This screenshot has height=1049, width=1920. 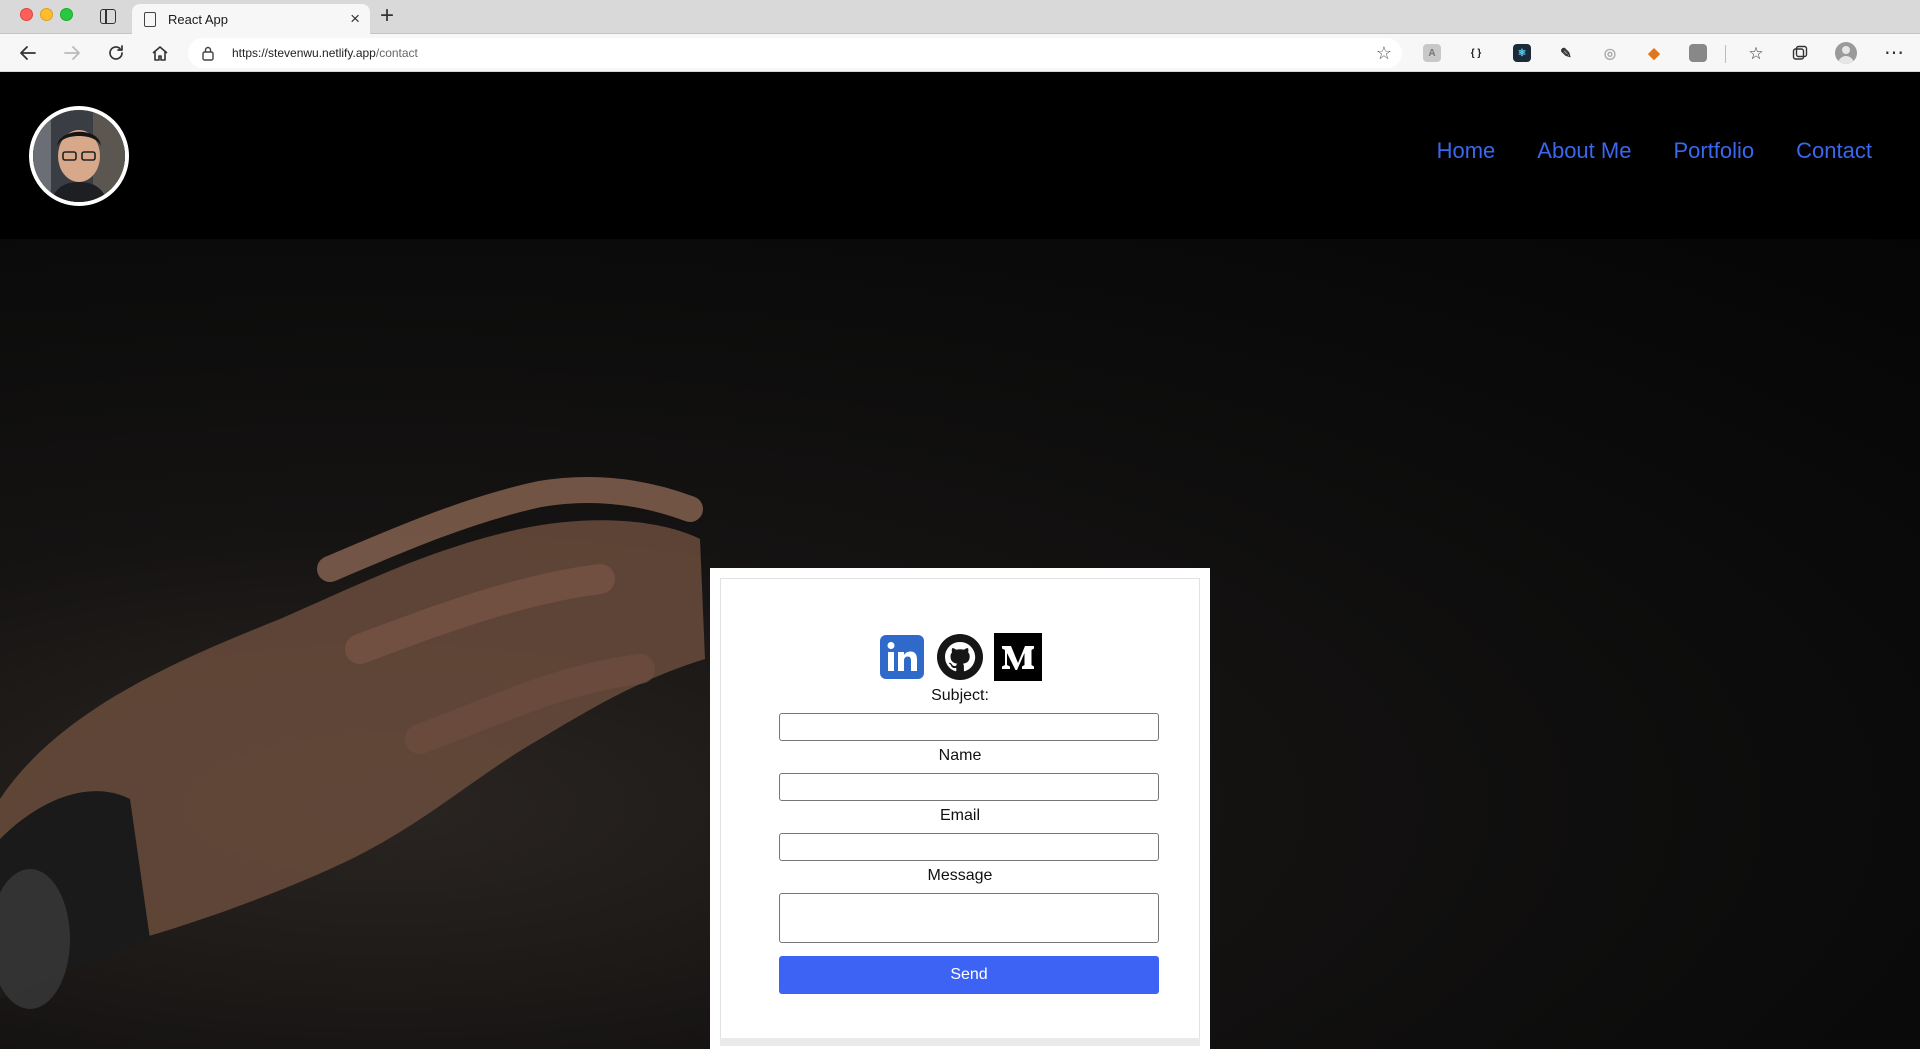 I want to click on social-links, so click(x=960, y=657).